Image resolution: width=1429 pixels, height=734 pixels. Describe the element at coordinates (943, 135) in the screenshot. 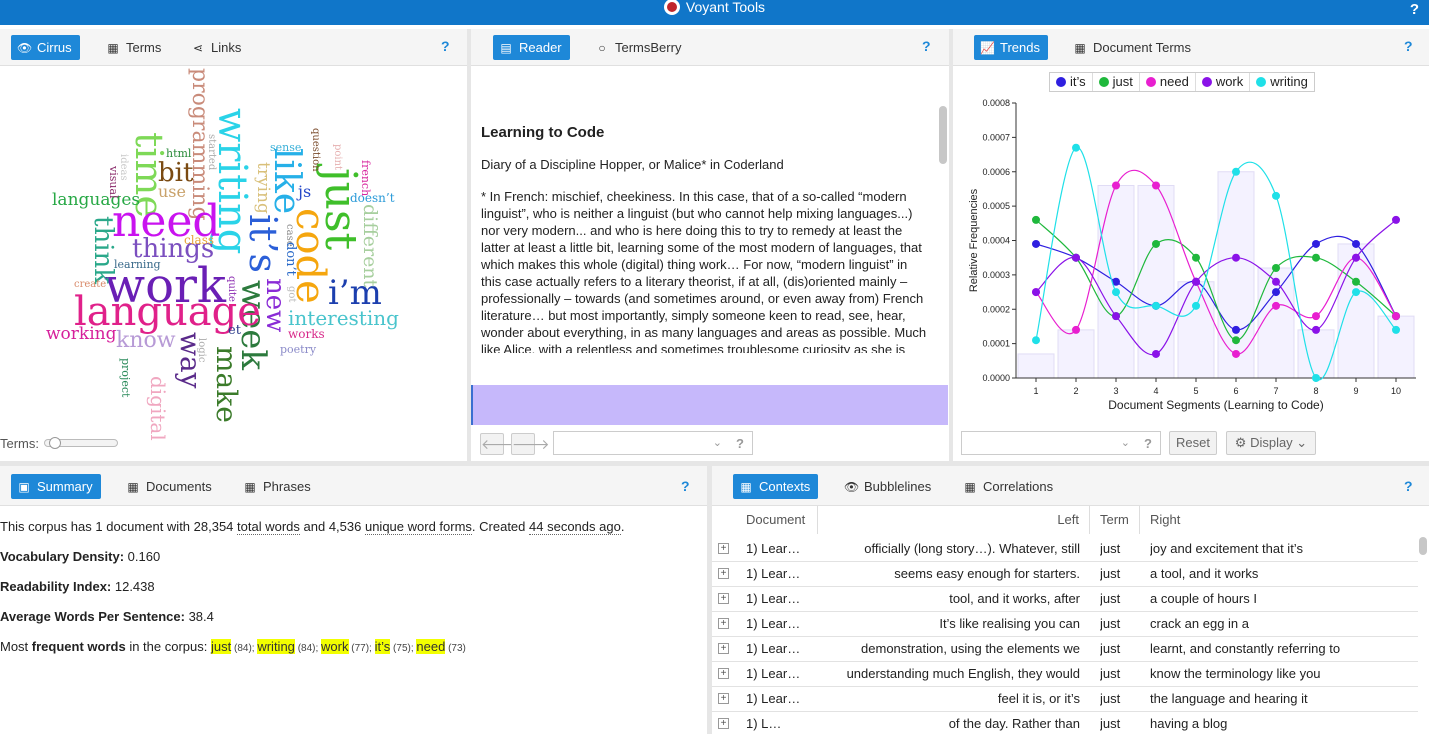

I see `reader-scrollbar` at that location.